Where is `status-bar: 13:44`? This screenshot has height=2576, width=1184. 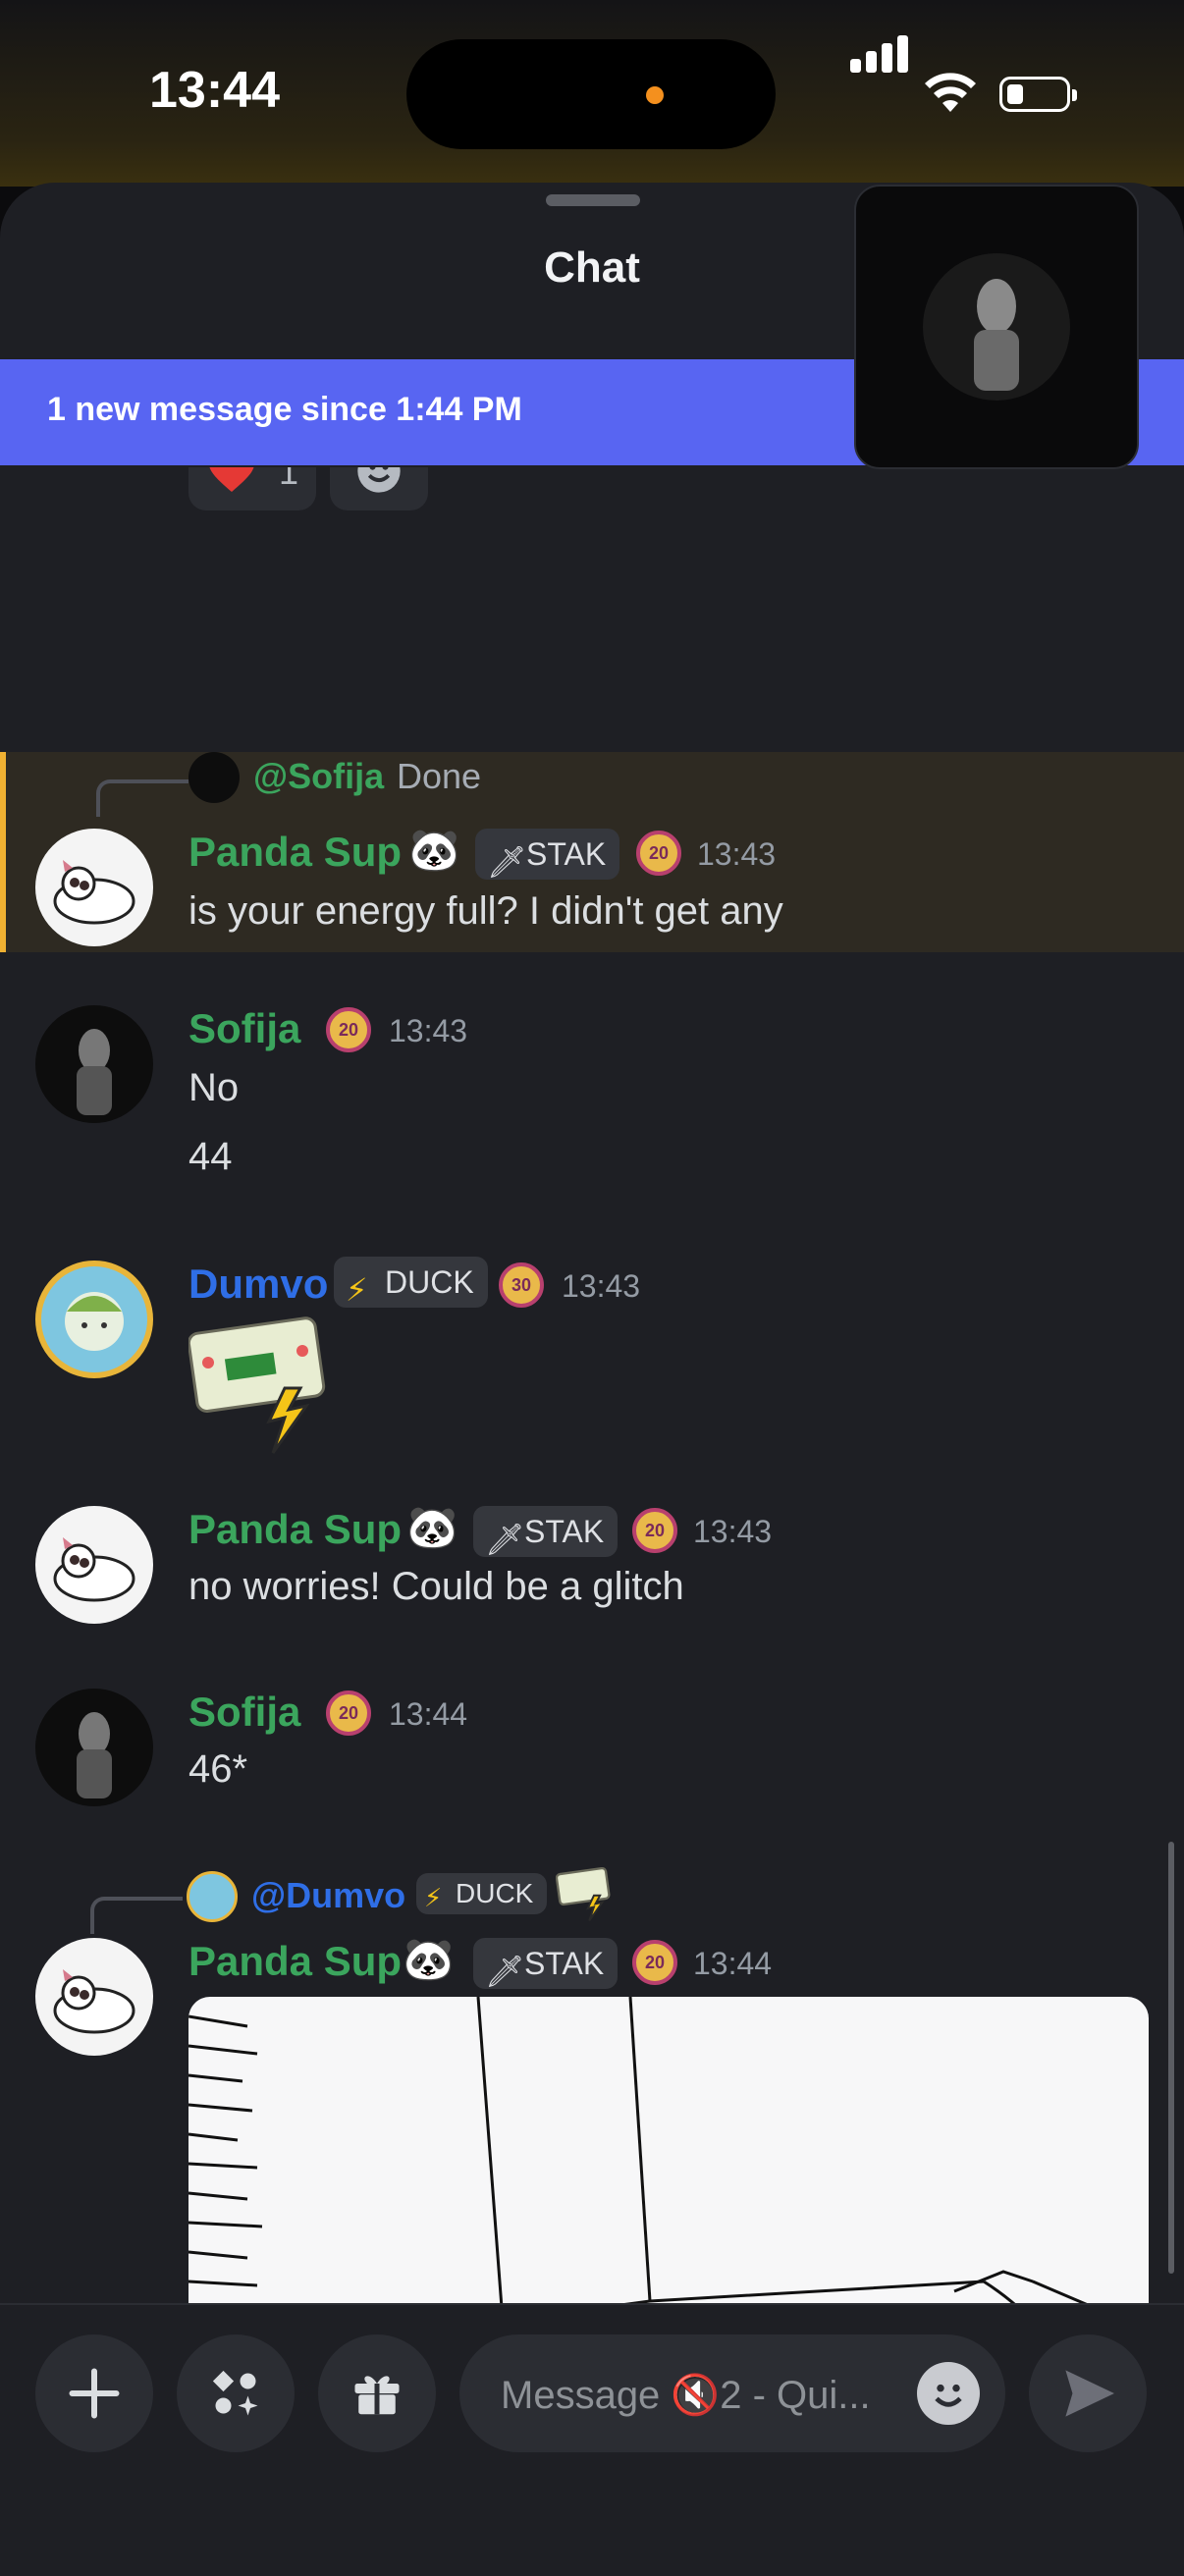 status-bar: 13:44 is located at coordinates (592, 93).